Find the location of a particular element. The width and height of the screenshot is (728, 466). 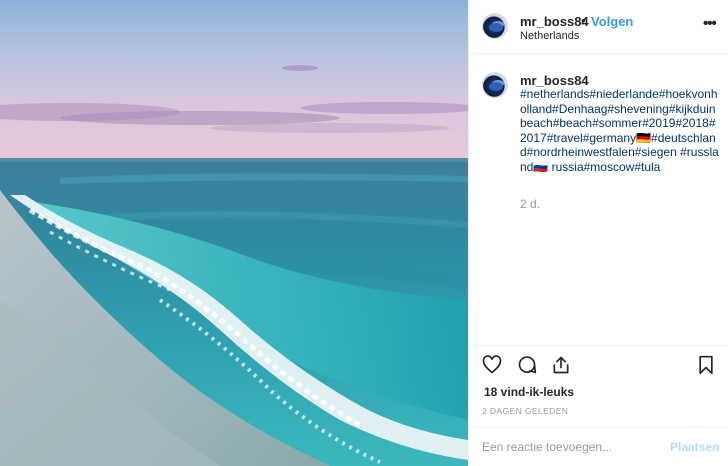

username-link: mr_boss84 is located at coordinates (554, 21).